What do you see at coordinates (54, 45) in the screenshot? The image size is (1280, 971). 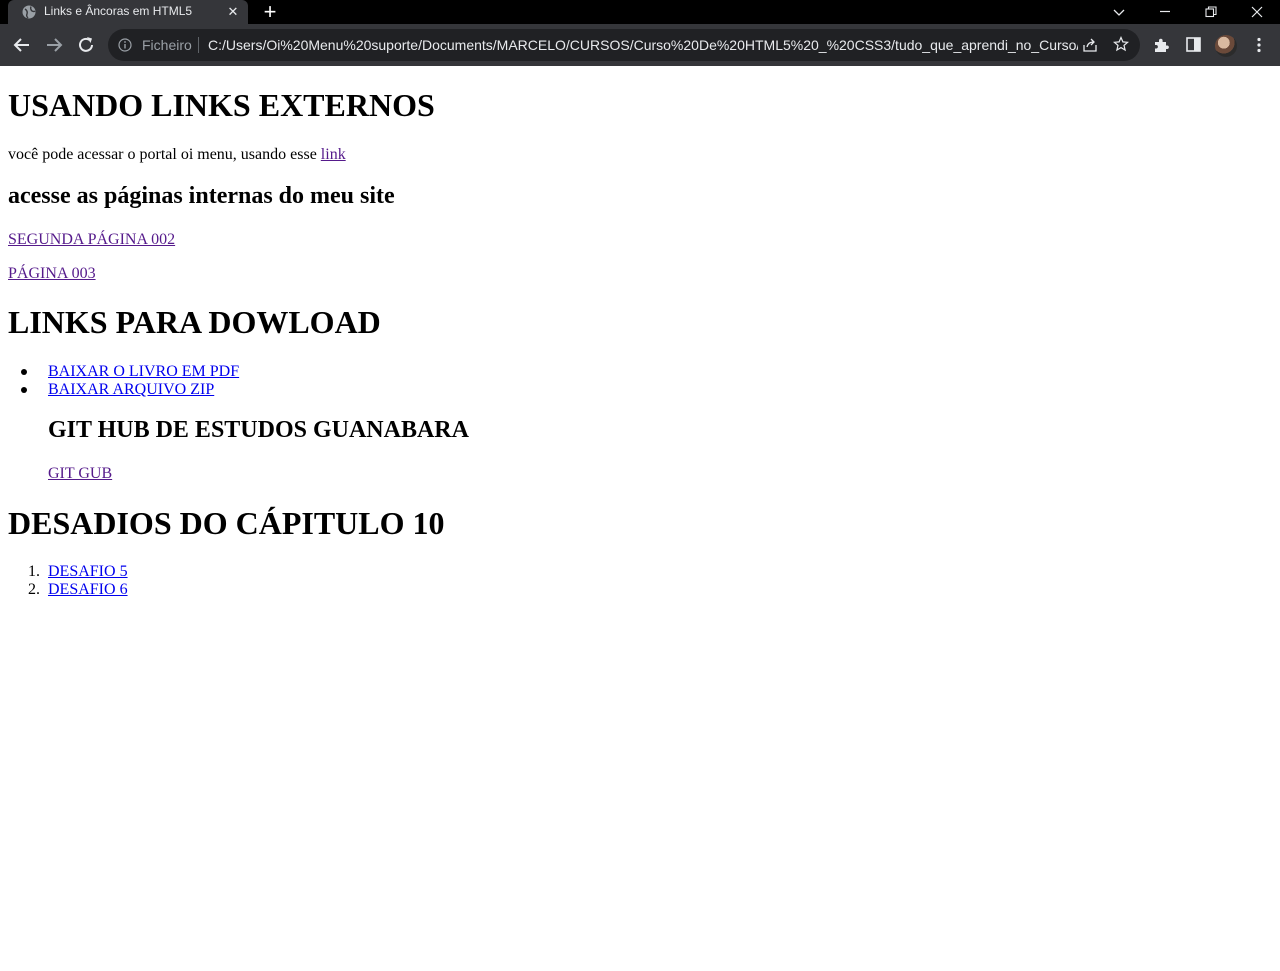 I see `forward-arrow-icon` at bounding box center [54, 45].